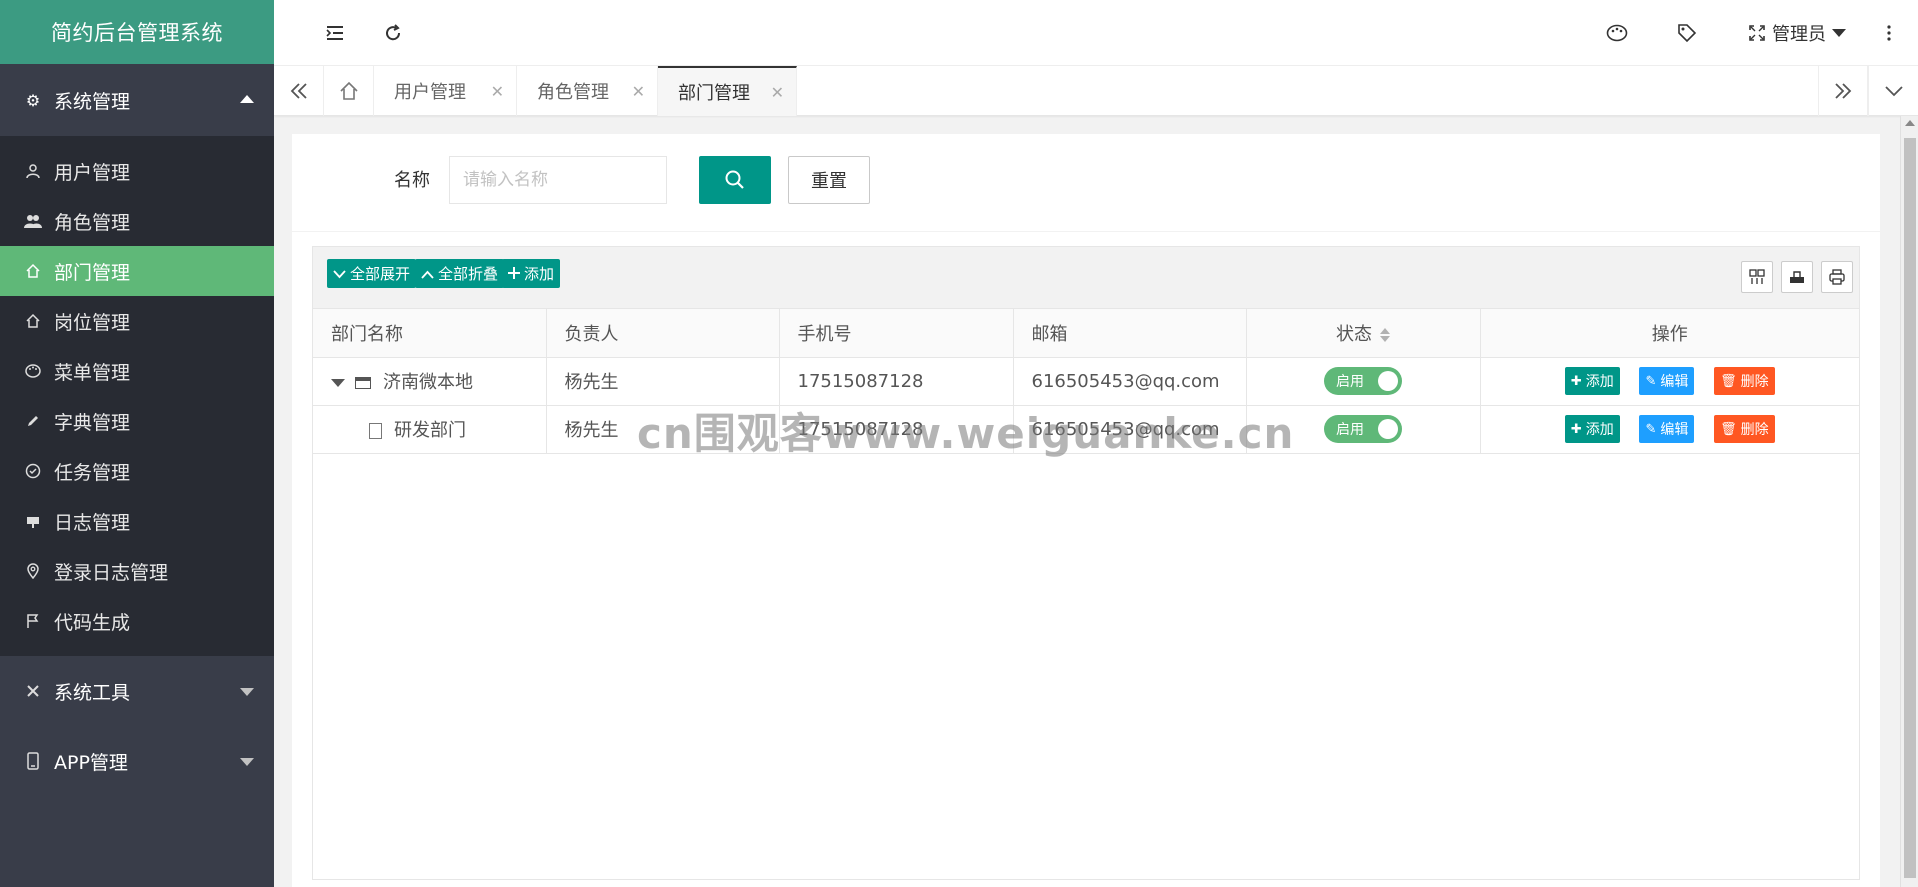 The image size is (1918, 887). I want to click on menu-group-app: APP管理, so click(137, 761).